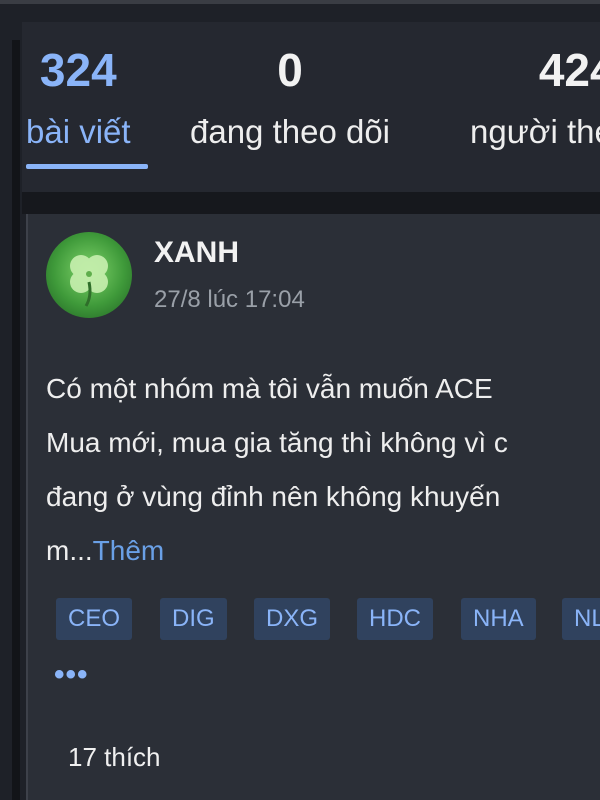 This screenshot has height=800, width=600. Describe the element at coordinates (581, 619) in the screenshot. I see `tag-nlg: NLG` at that location.